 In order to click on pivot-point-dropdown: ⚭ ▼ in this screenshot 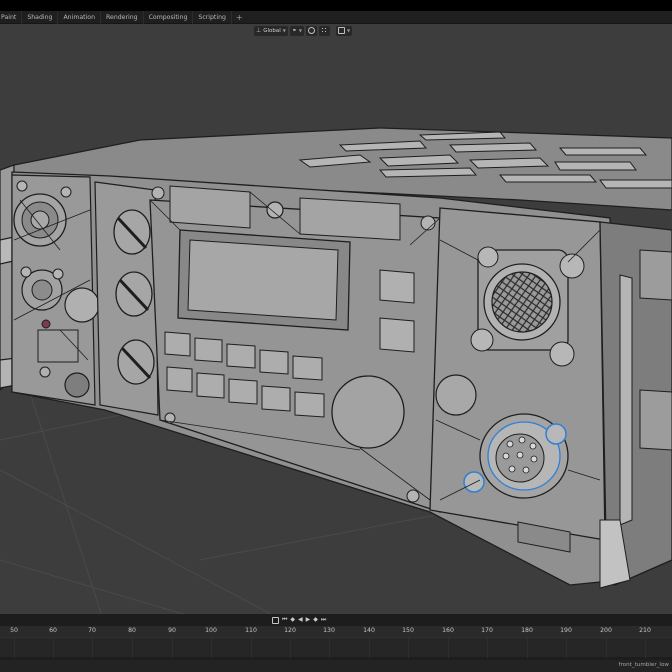, I will do `click(296, 30)`.